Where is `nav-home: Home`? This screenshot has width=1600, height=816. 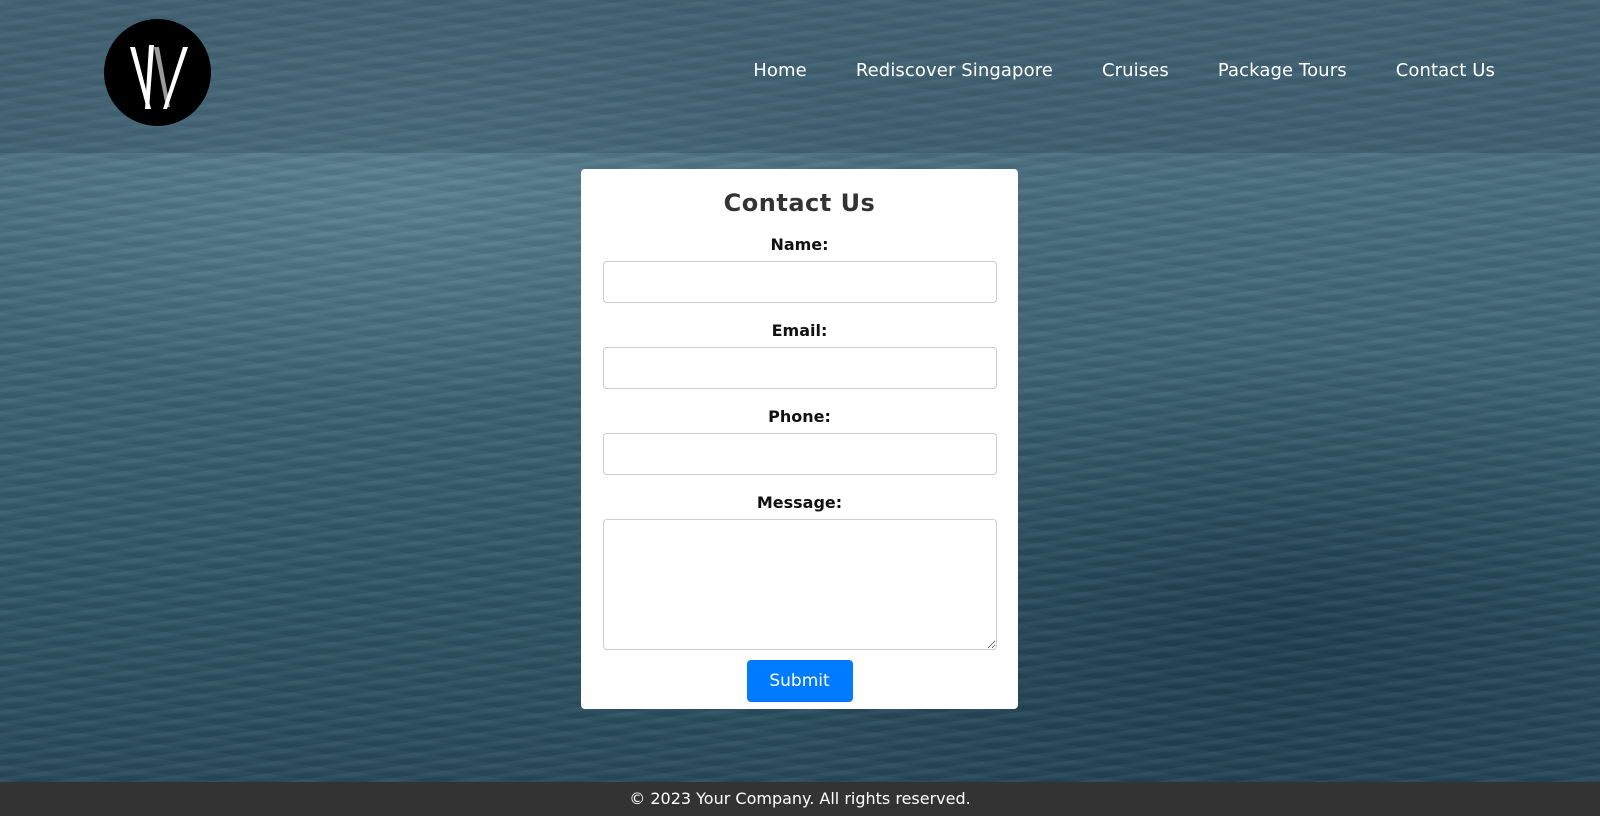
nav-home: Home is located at coordinates (780, 70).